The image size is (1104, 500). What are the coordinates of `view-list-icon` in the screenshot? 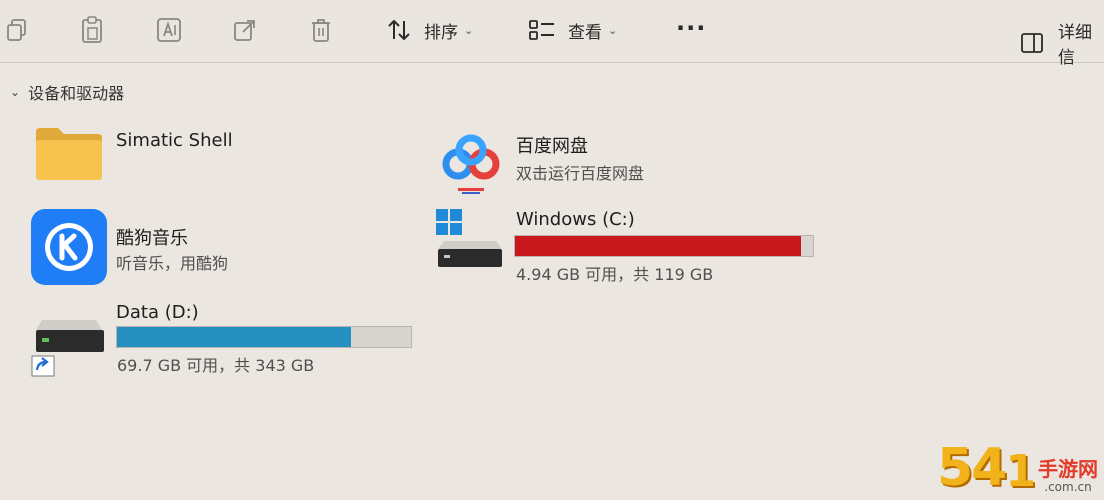 It's located at (542, 30).